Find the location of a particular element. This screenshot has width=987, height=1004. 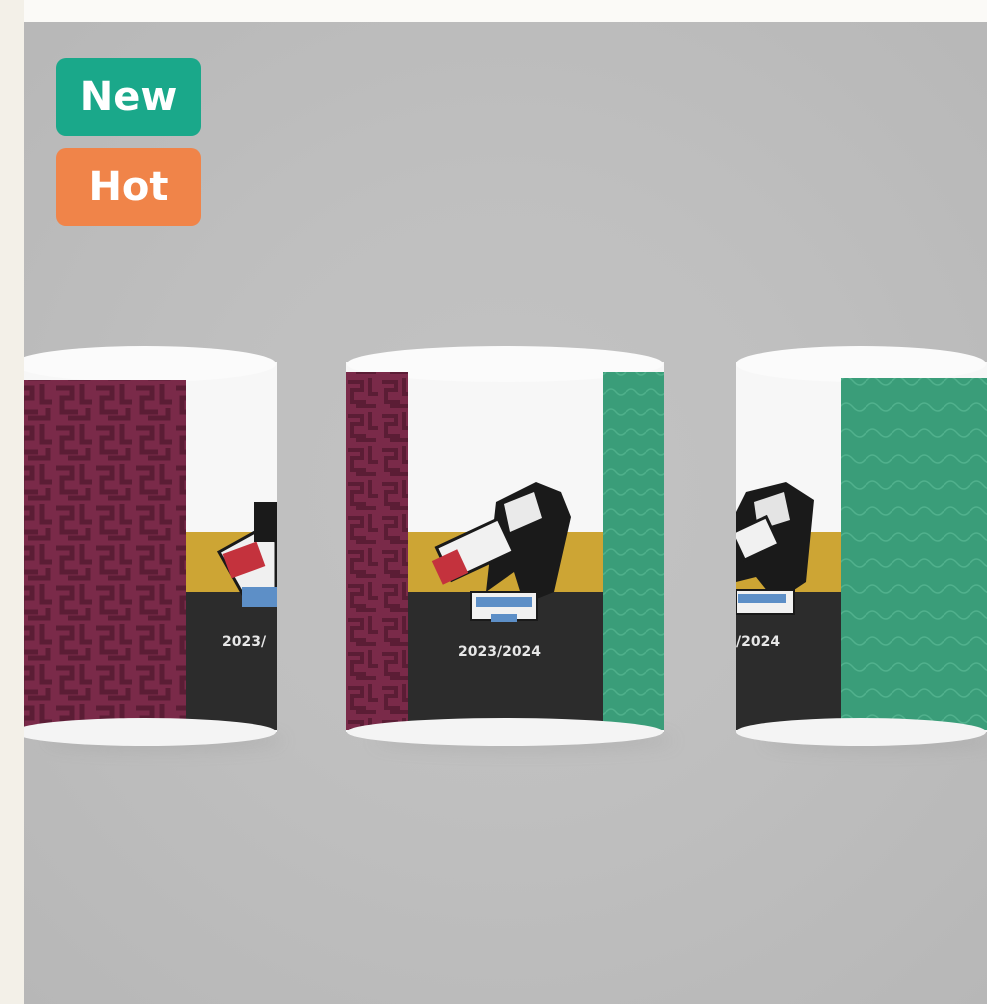

hot-badge: Hot is located at coordinates (128, 187).